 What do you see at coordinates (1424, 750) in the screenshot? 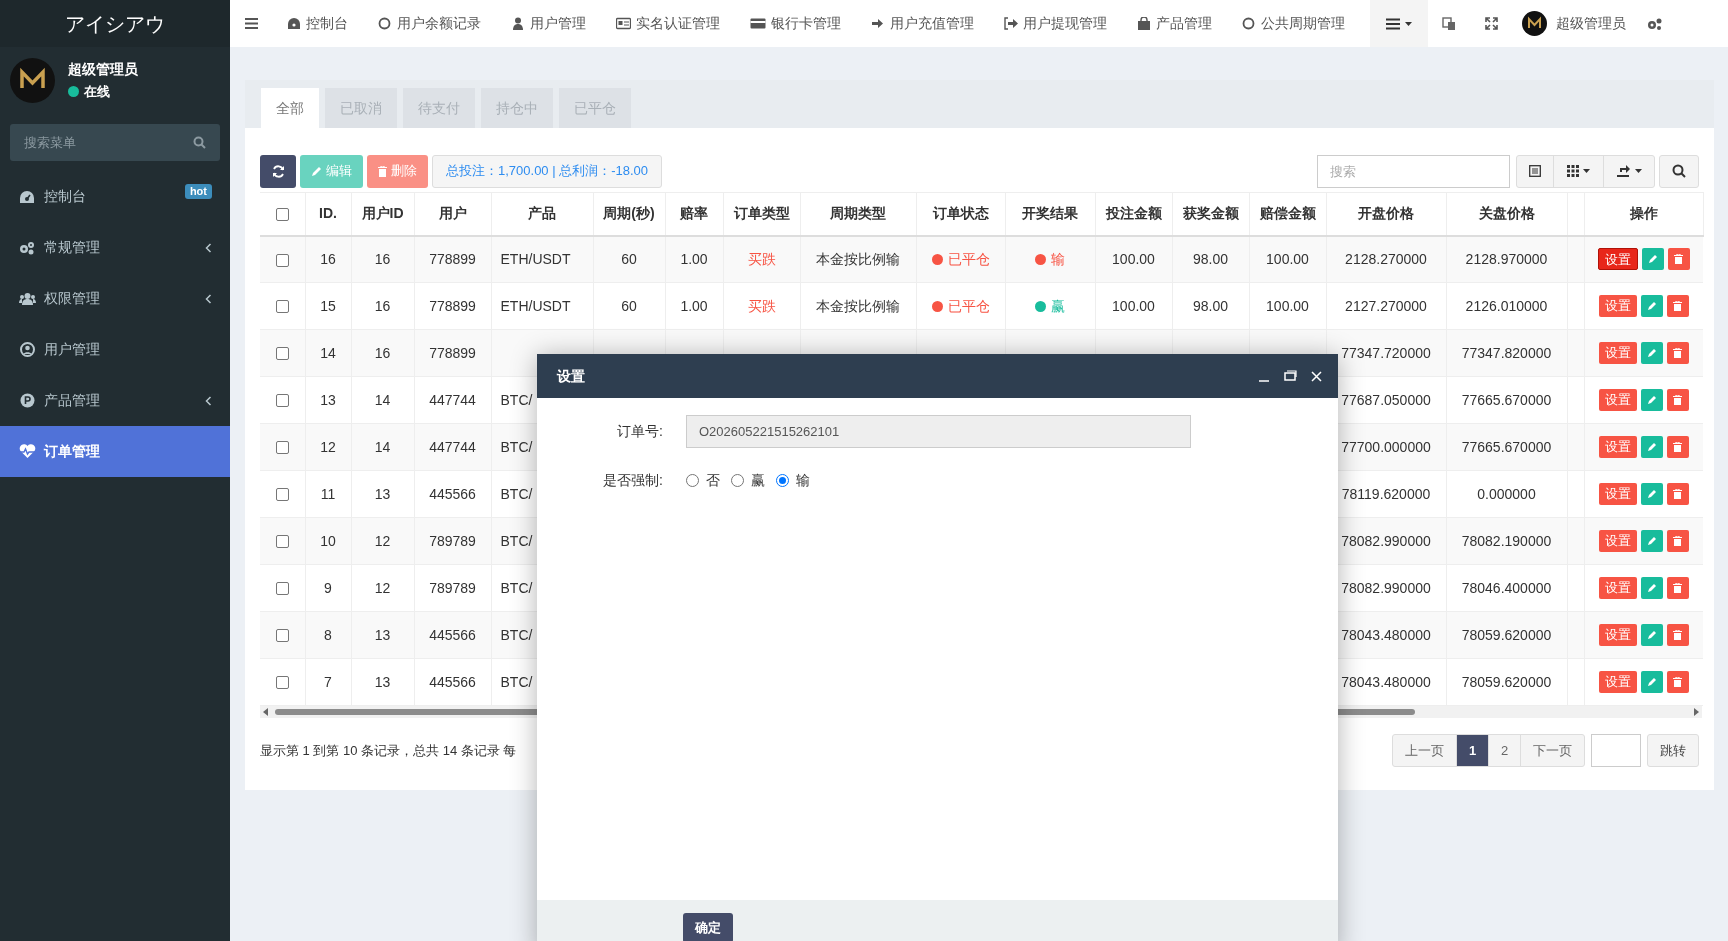
I see `prev-page-button: 上一页` at bounding box center [1424, 750].